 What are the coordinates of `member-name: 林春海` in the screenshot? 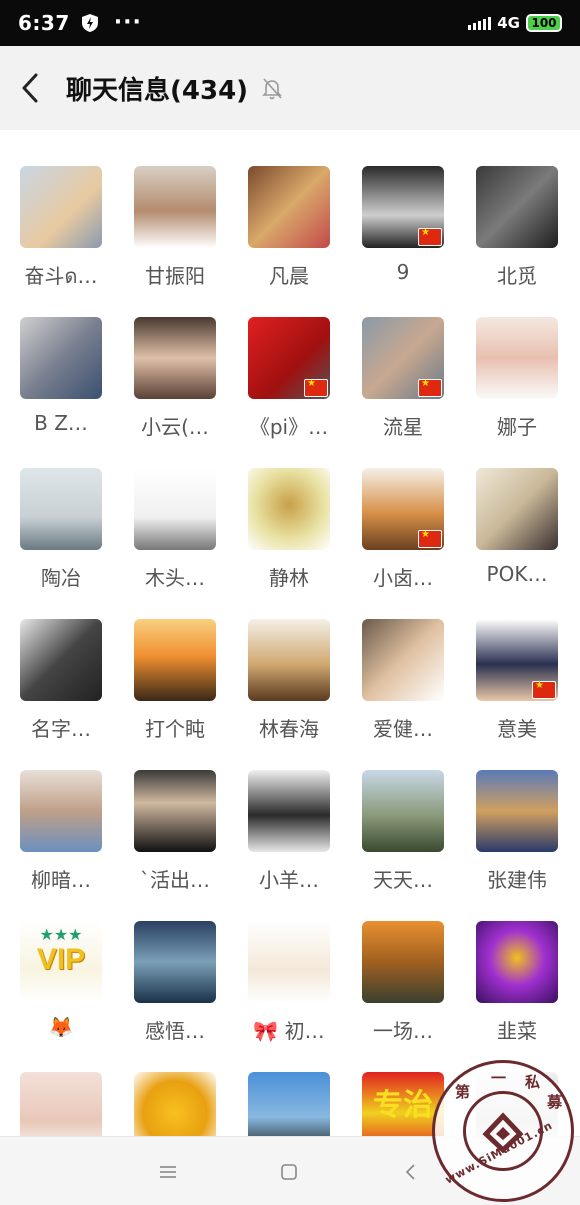 It's located at (289, 729).